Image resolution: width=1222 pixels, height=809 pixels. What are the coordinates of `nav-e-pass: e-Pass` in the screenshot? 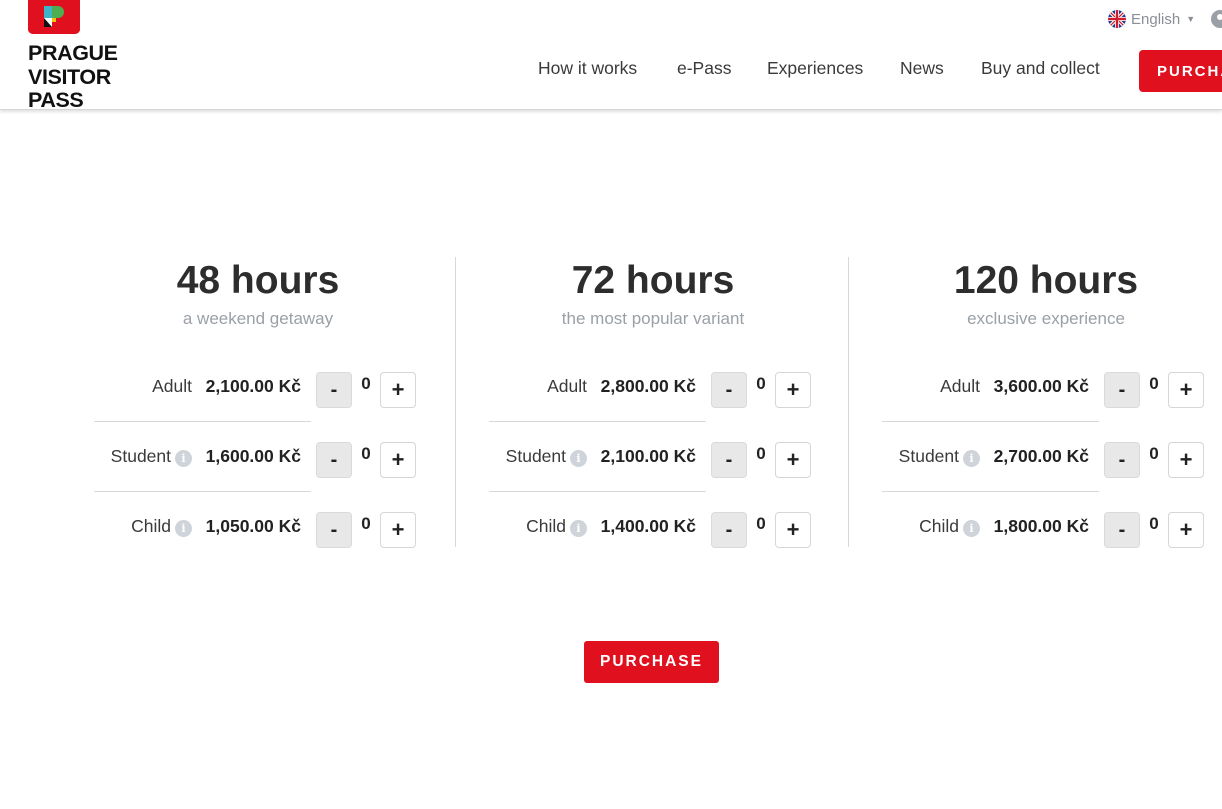 It's located at (704, 68).